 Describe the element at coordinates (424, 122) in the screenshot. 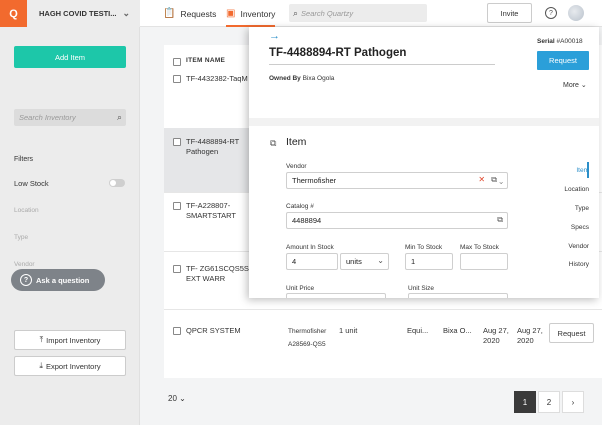

I see `section-divider` at that location.